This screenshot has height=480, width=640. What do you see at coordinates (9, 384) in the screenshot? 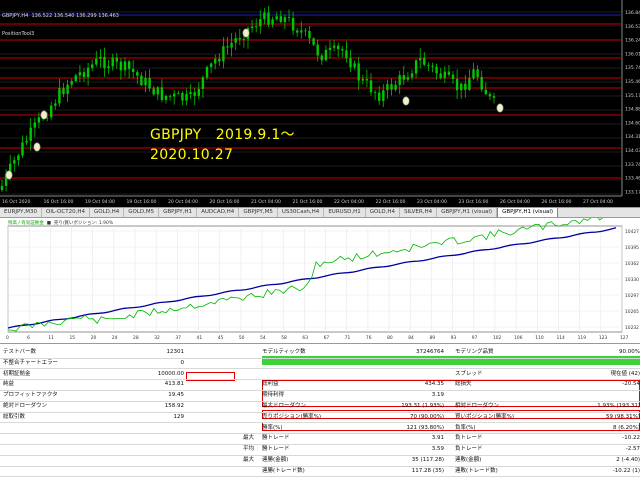
I see `report-label: 純益` at bounding box center [9, 384].